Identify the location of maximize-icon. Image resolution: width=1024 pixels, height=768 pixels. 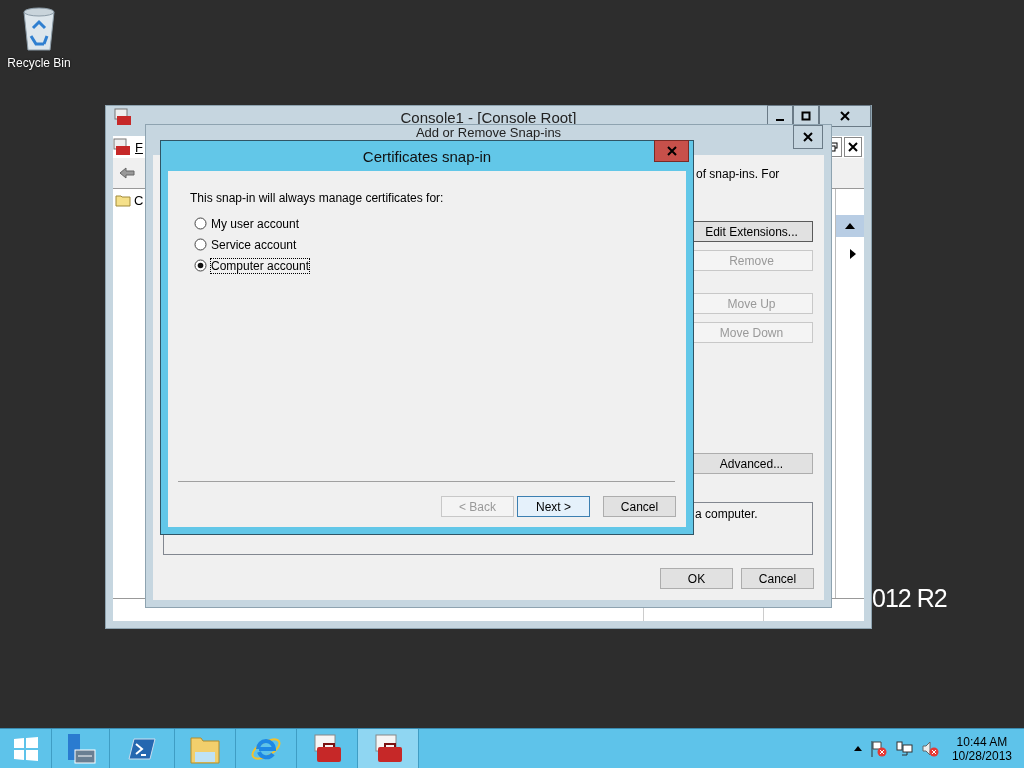
(806, 116).